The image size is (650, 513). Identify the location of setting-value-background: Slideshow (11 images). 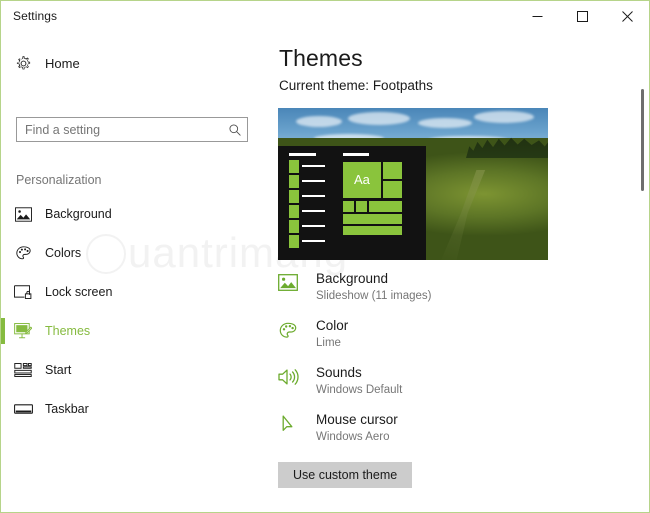
(374, 296).